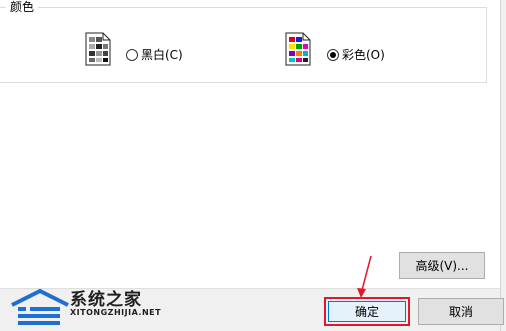 The image size is (506, 331). I want to click on window-edge, so click(503, 165).